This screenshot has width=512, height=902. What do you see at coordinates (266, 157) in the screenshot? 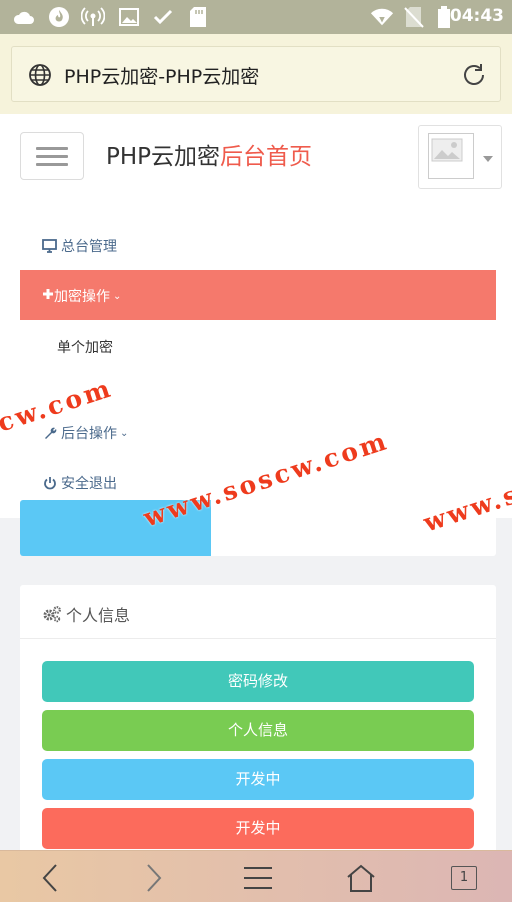
I see `brand-accent: 后台首页` at bounding box center [266, 157].